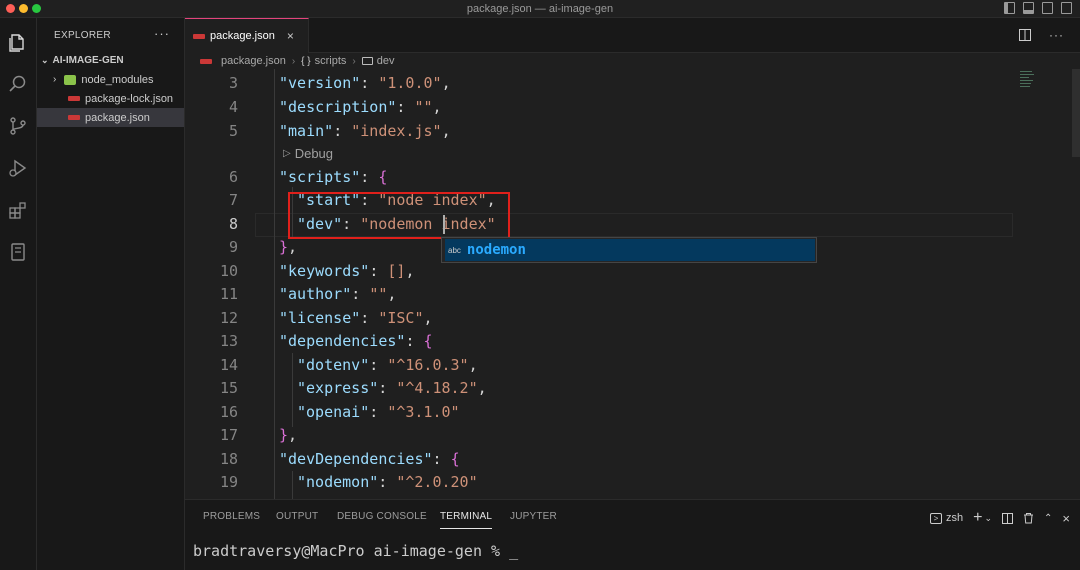 This screenshot has width=1080, height=570. I want to click on tab-output: OUTPUT, so click(297, 516).